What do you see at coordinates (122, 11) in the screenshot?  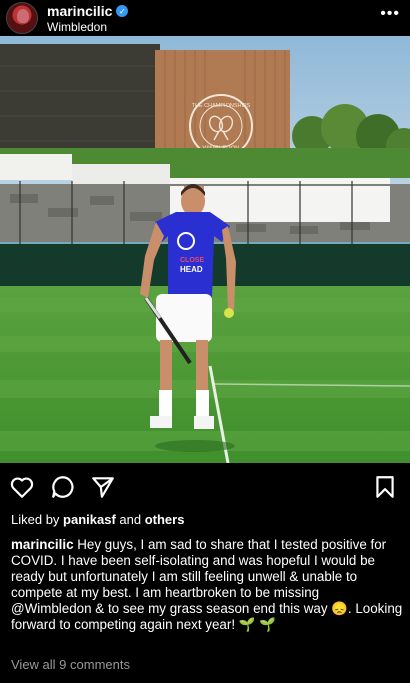 I see `verified-badge-icon: ✓` at bounding box center [122, 11].